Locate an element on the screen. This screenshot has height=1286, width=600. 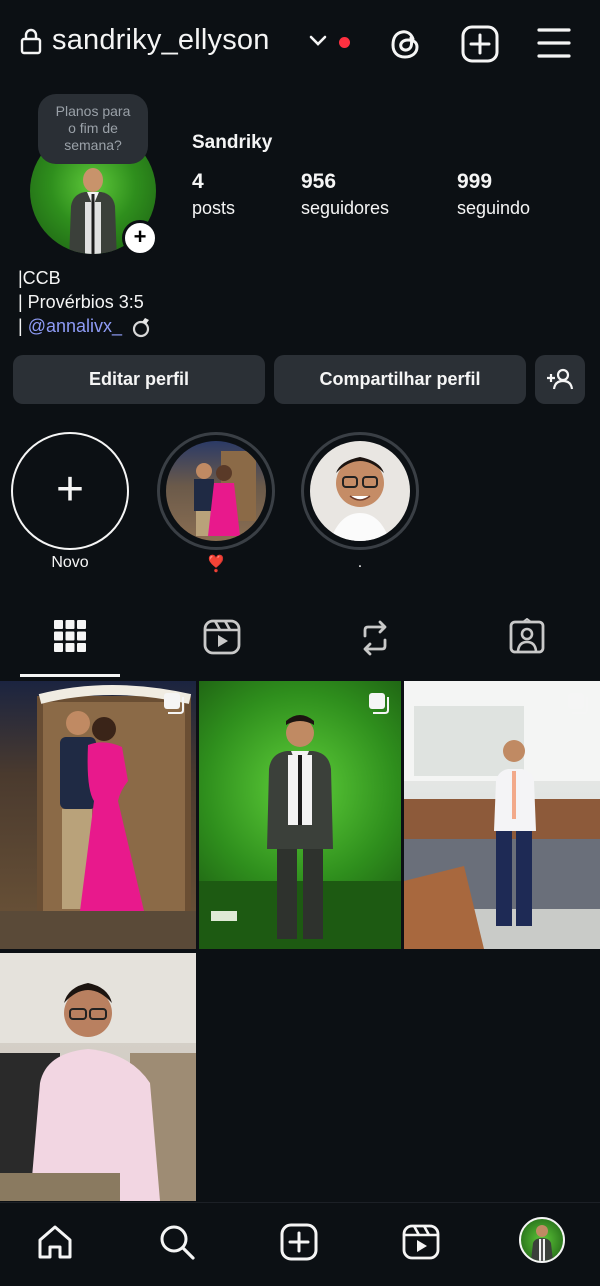
highlight-label: ❣️ is located at coordinates (216, 564).